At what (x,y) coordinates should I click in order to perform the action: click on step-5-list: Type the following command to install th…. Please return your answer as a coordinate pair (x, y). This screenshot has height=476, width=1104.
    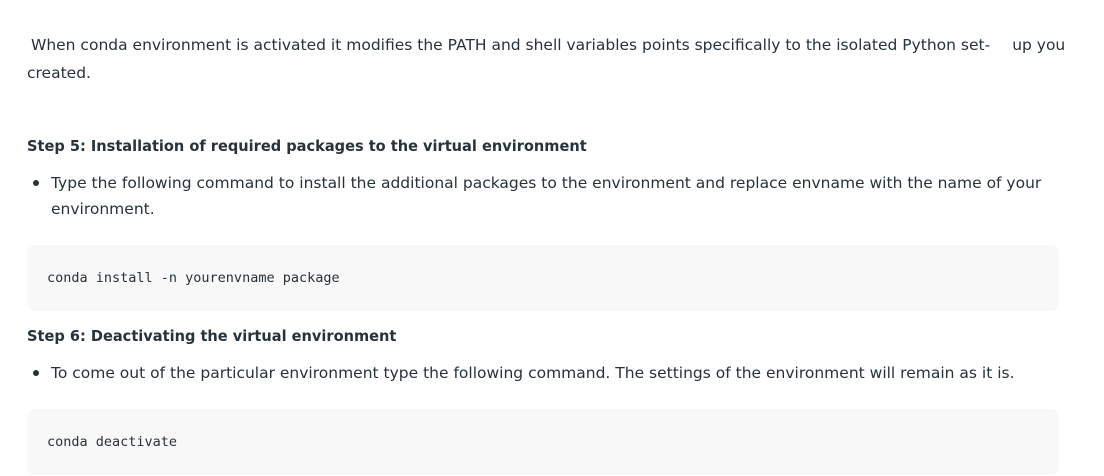
    Looking at the image, I should click on (543, 196).